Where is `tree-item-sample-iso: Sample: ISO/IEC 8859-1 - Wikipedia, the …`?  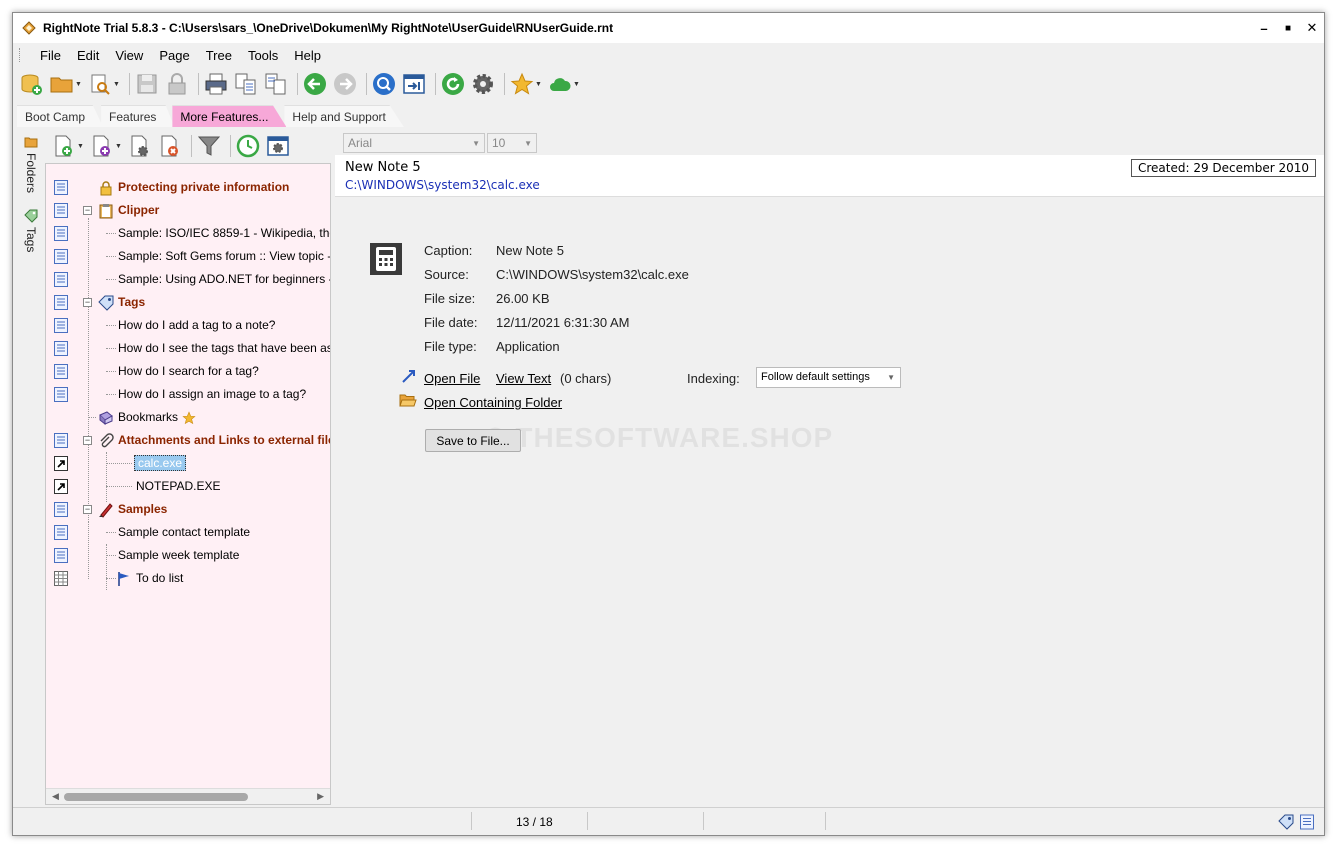
tree-item-sample-iso: Sample: ISO/IEC 8859-1 - Wikipedia, the … is located at coordinates (188, 233).